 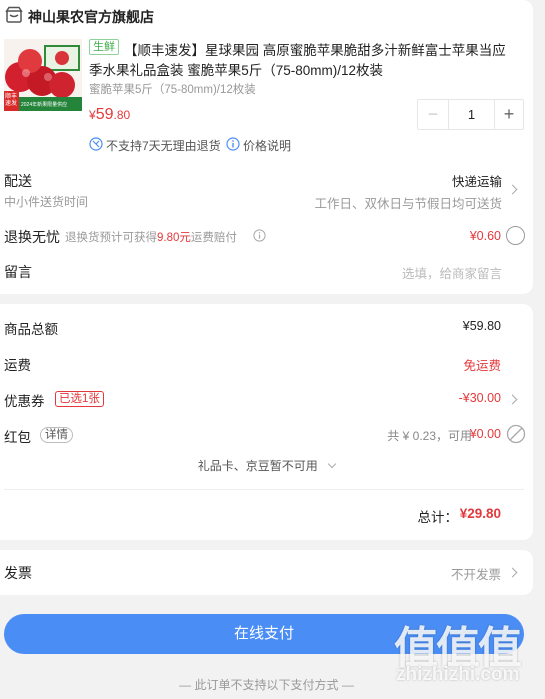 I want to click on redpacket-label: 红包, so click(x=17, y=437).